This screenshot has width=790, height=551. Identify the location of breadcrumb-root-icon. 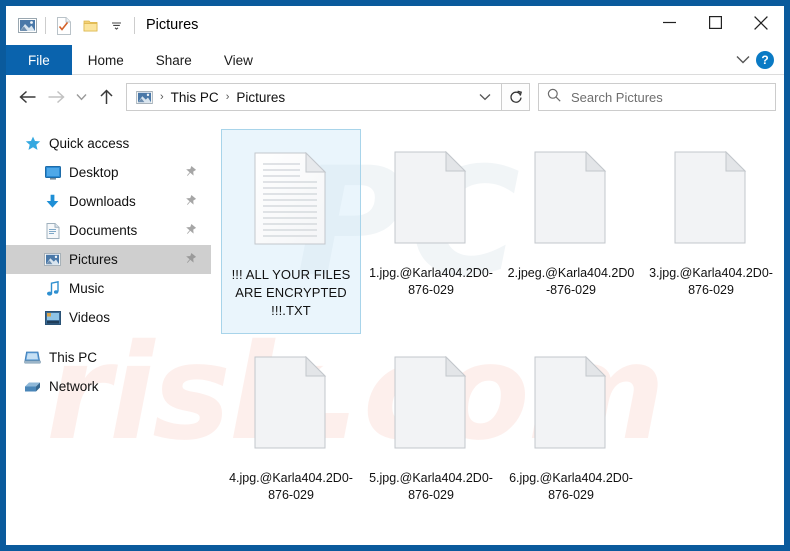
(144, 97).